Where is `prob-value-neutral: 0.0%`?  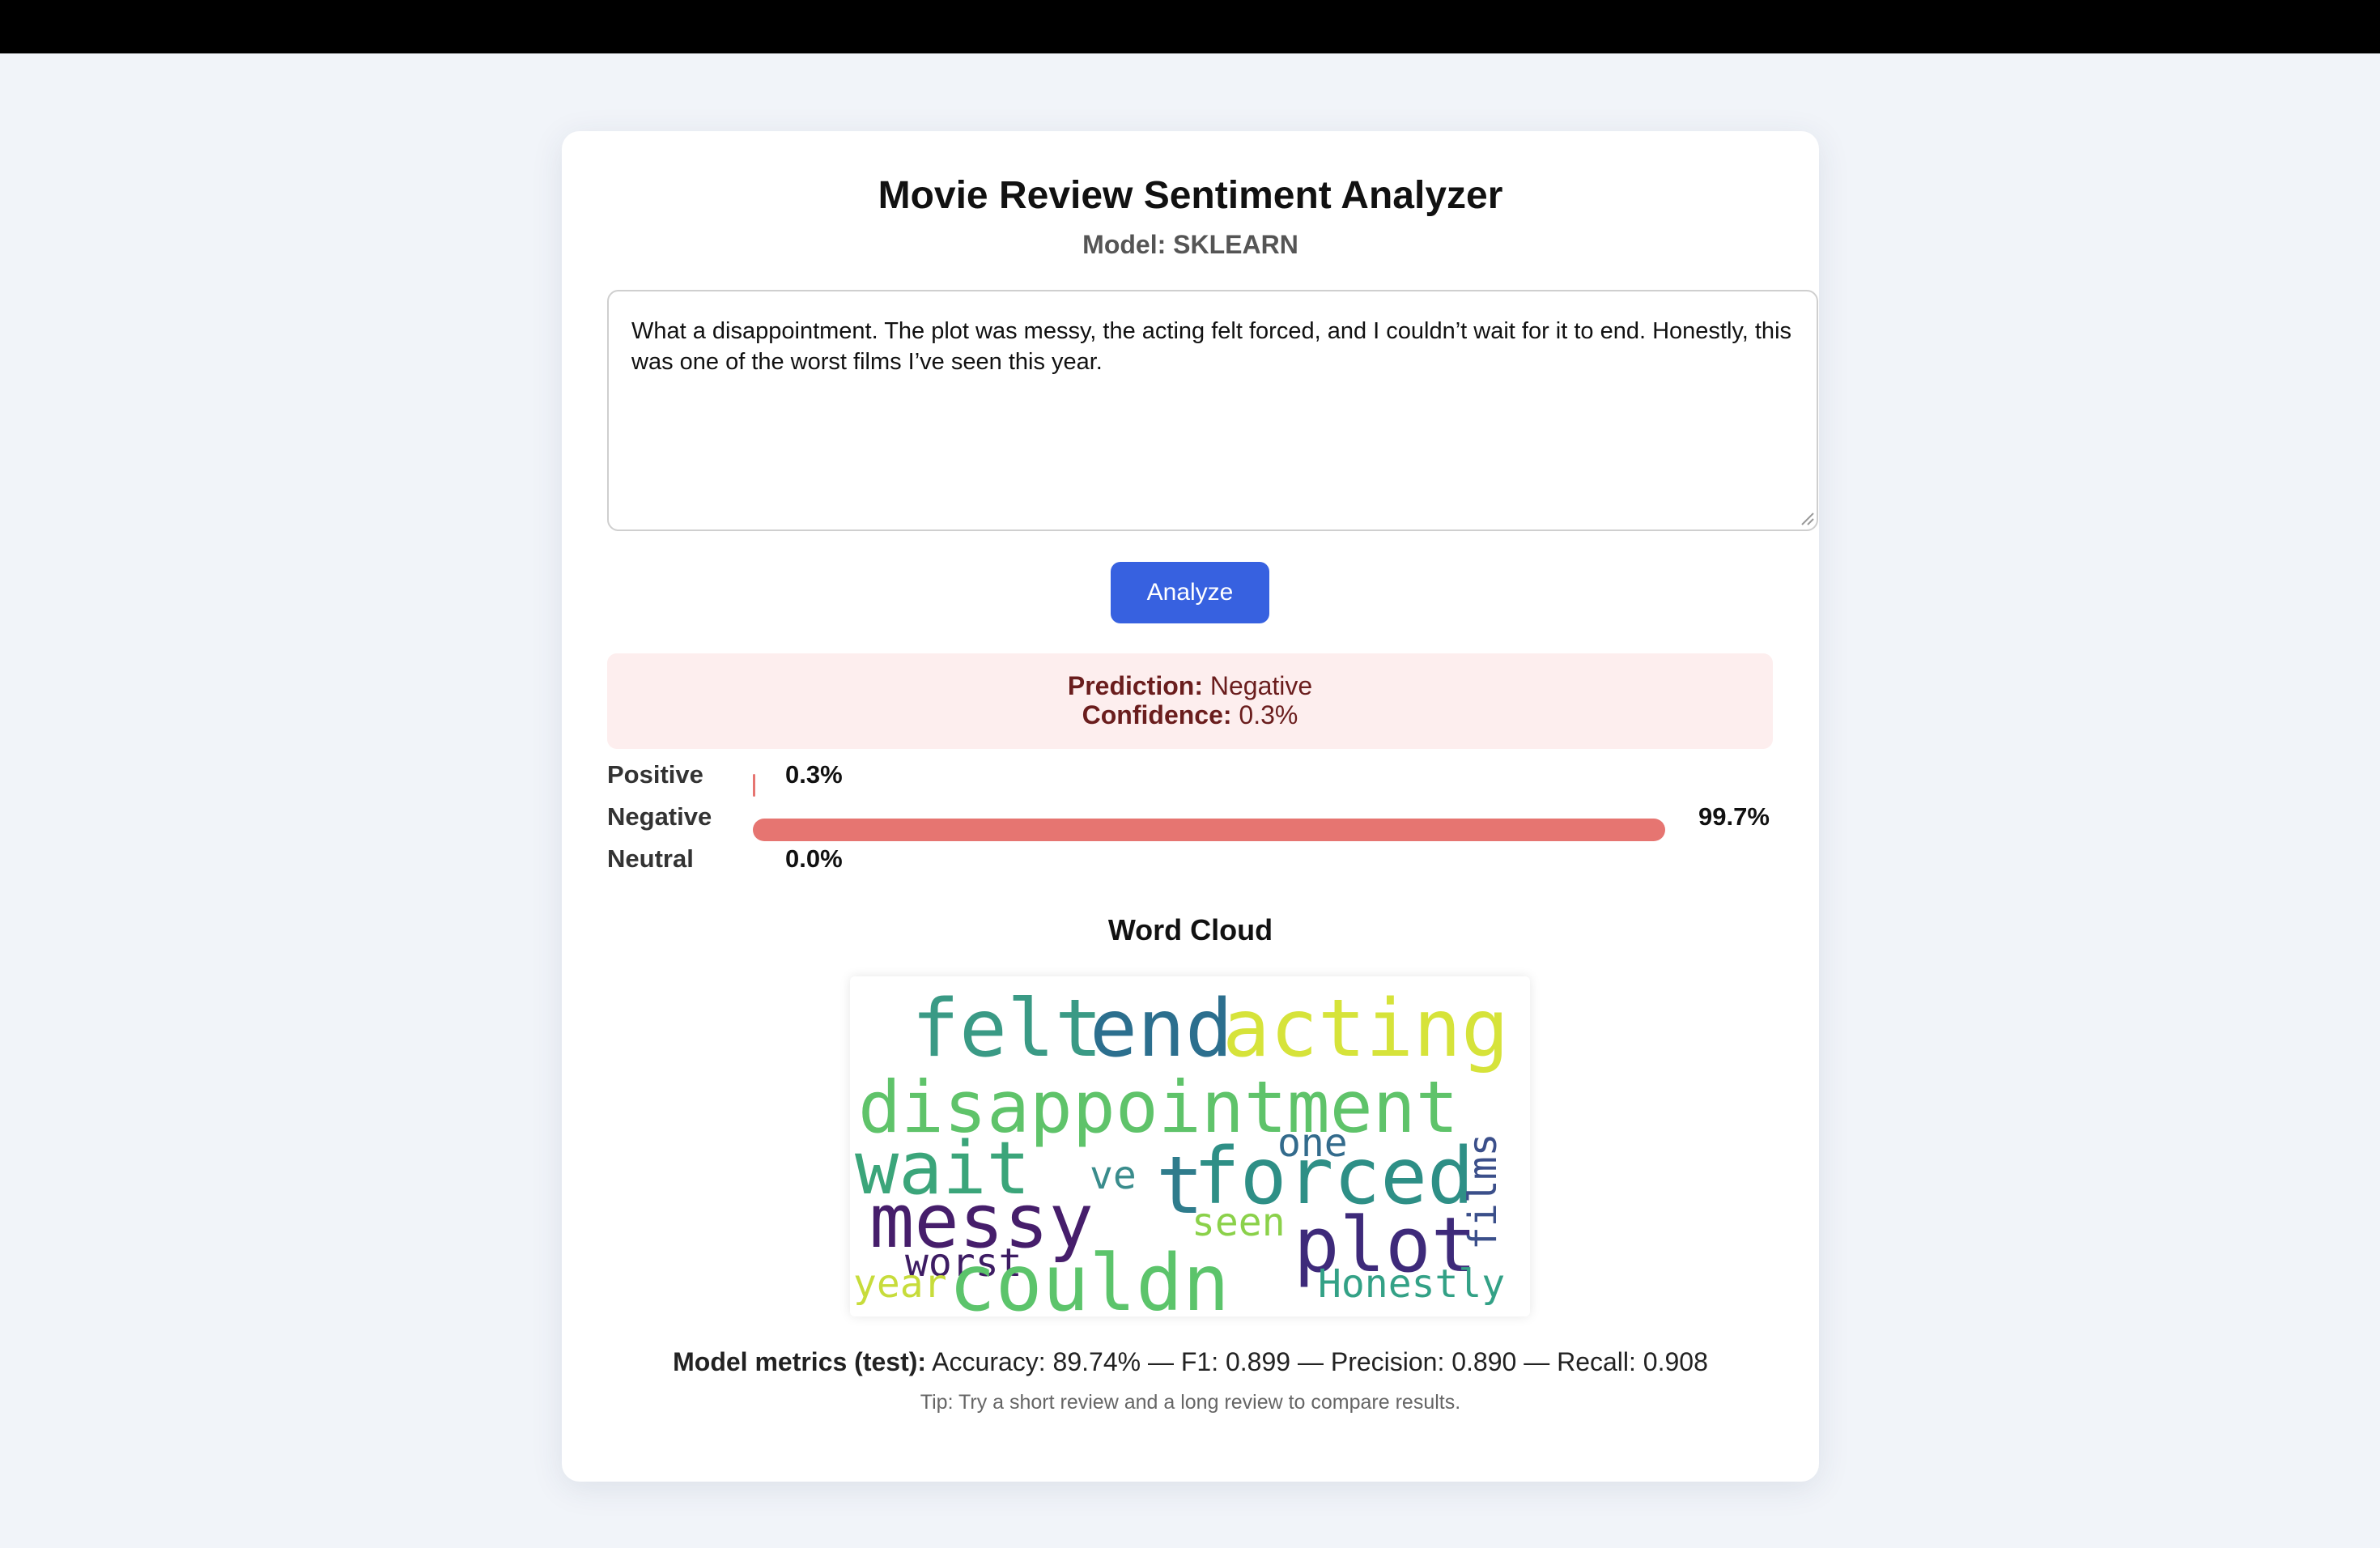
prob-value-neutral: 0.0% is located at coordinates (814, 859).